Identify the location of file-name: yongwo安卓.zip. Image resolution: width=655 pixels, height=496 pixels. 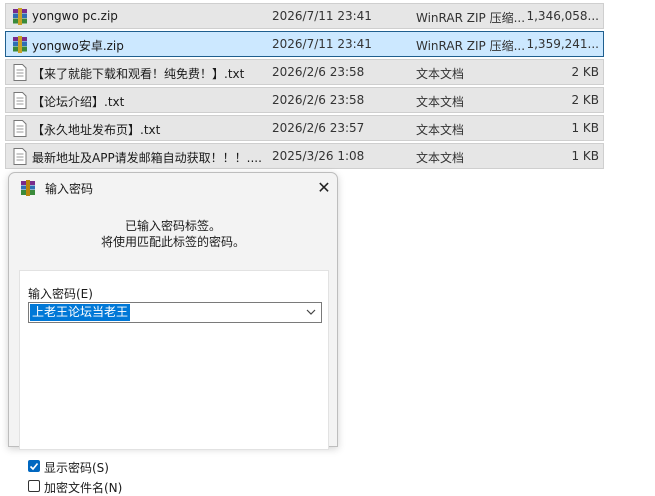
(78, 46).